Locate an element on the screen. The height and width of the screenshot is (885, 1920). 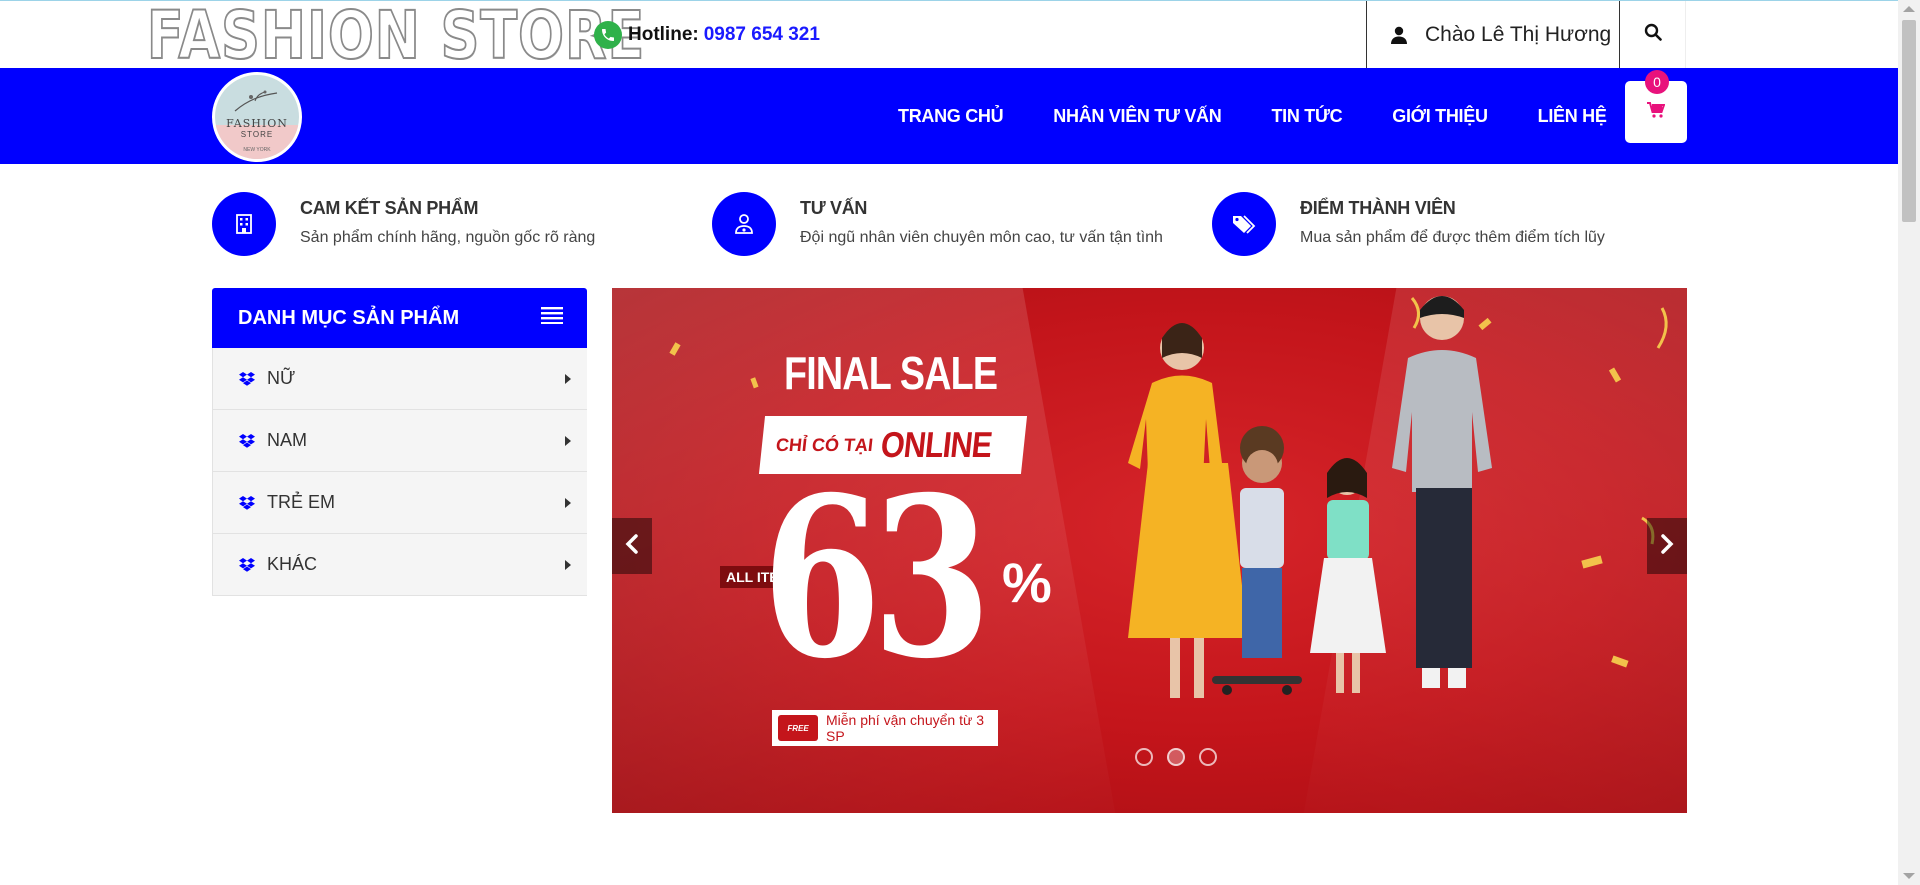
banner-headline: FINAL SALE is located at coordinates (891, 373).